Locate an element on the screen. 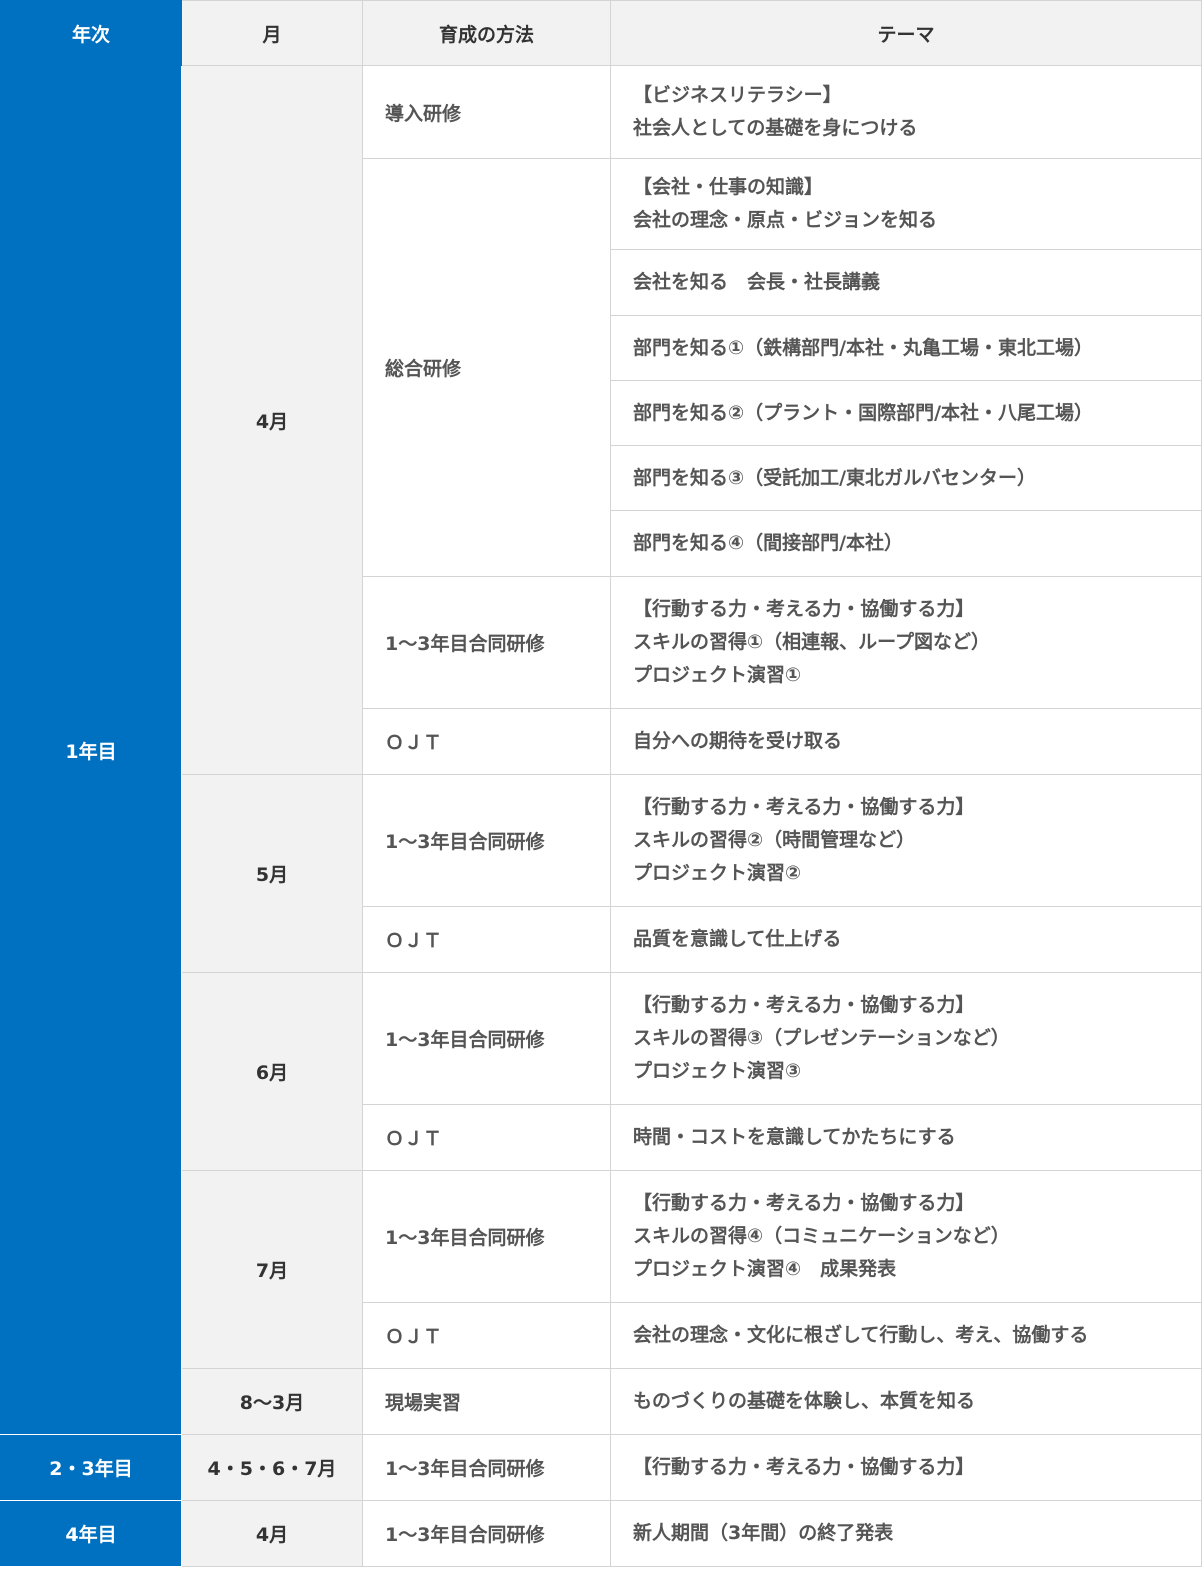 This screenshot has height=1588, width=1204. theme-line: ものづくりの基礎を体験し、本質を知る is located at coordinates (804, 1401).